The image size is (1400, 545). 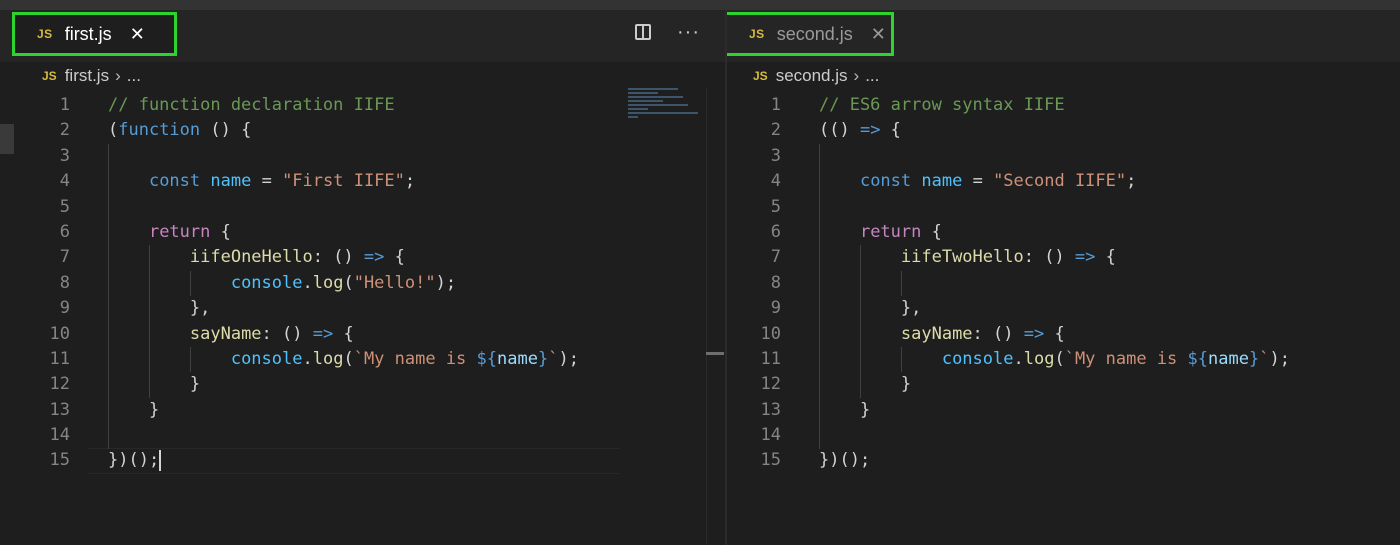 What do you see at coordinates (87, 76) in the screenshot?
I see `breadcrumb-file: first.js` at bounding box center [87, 76].